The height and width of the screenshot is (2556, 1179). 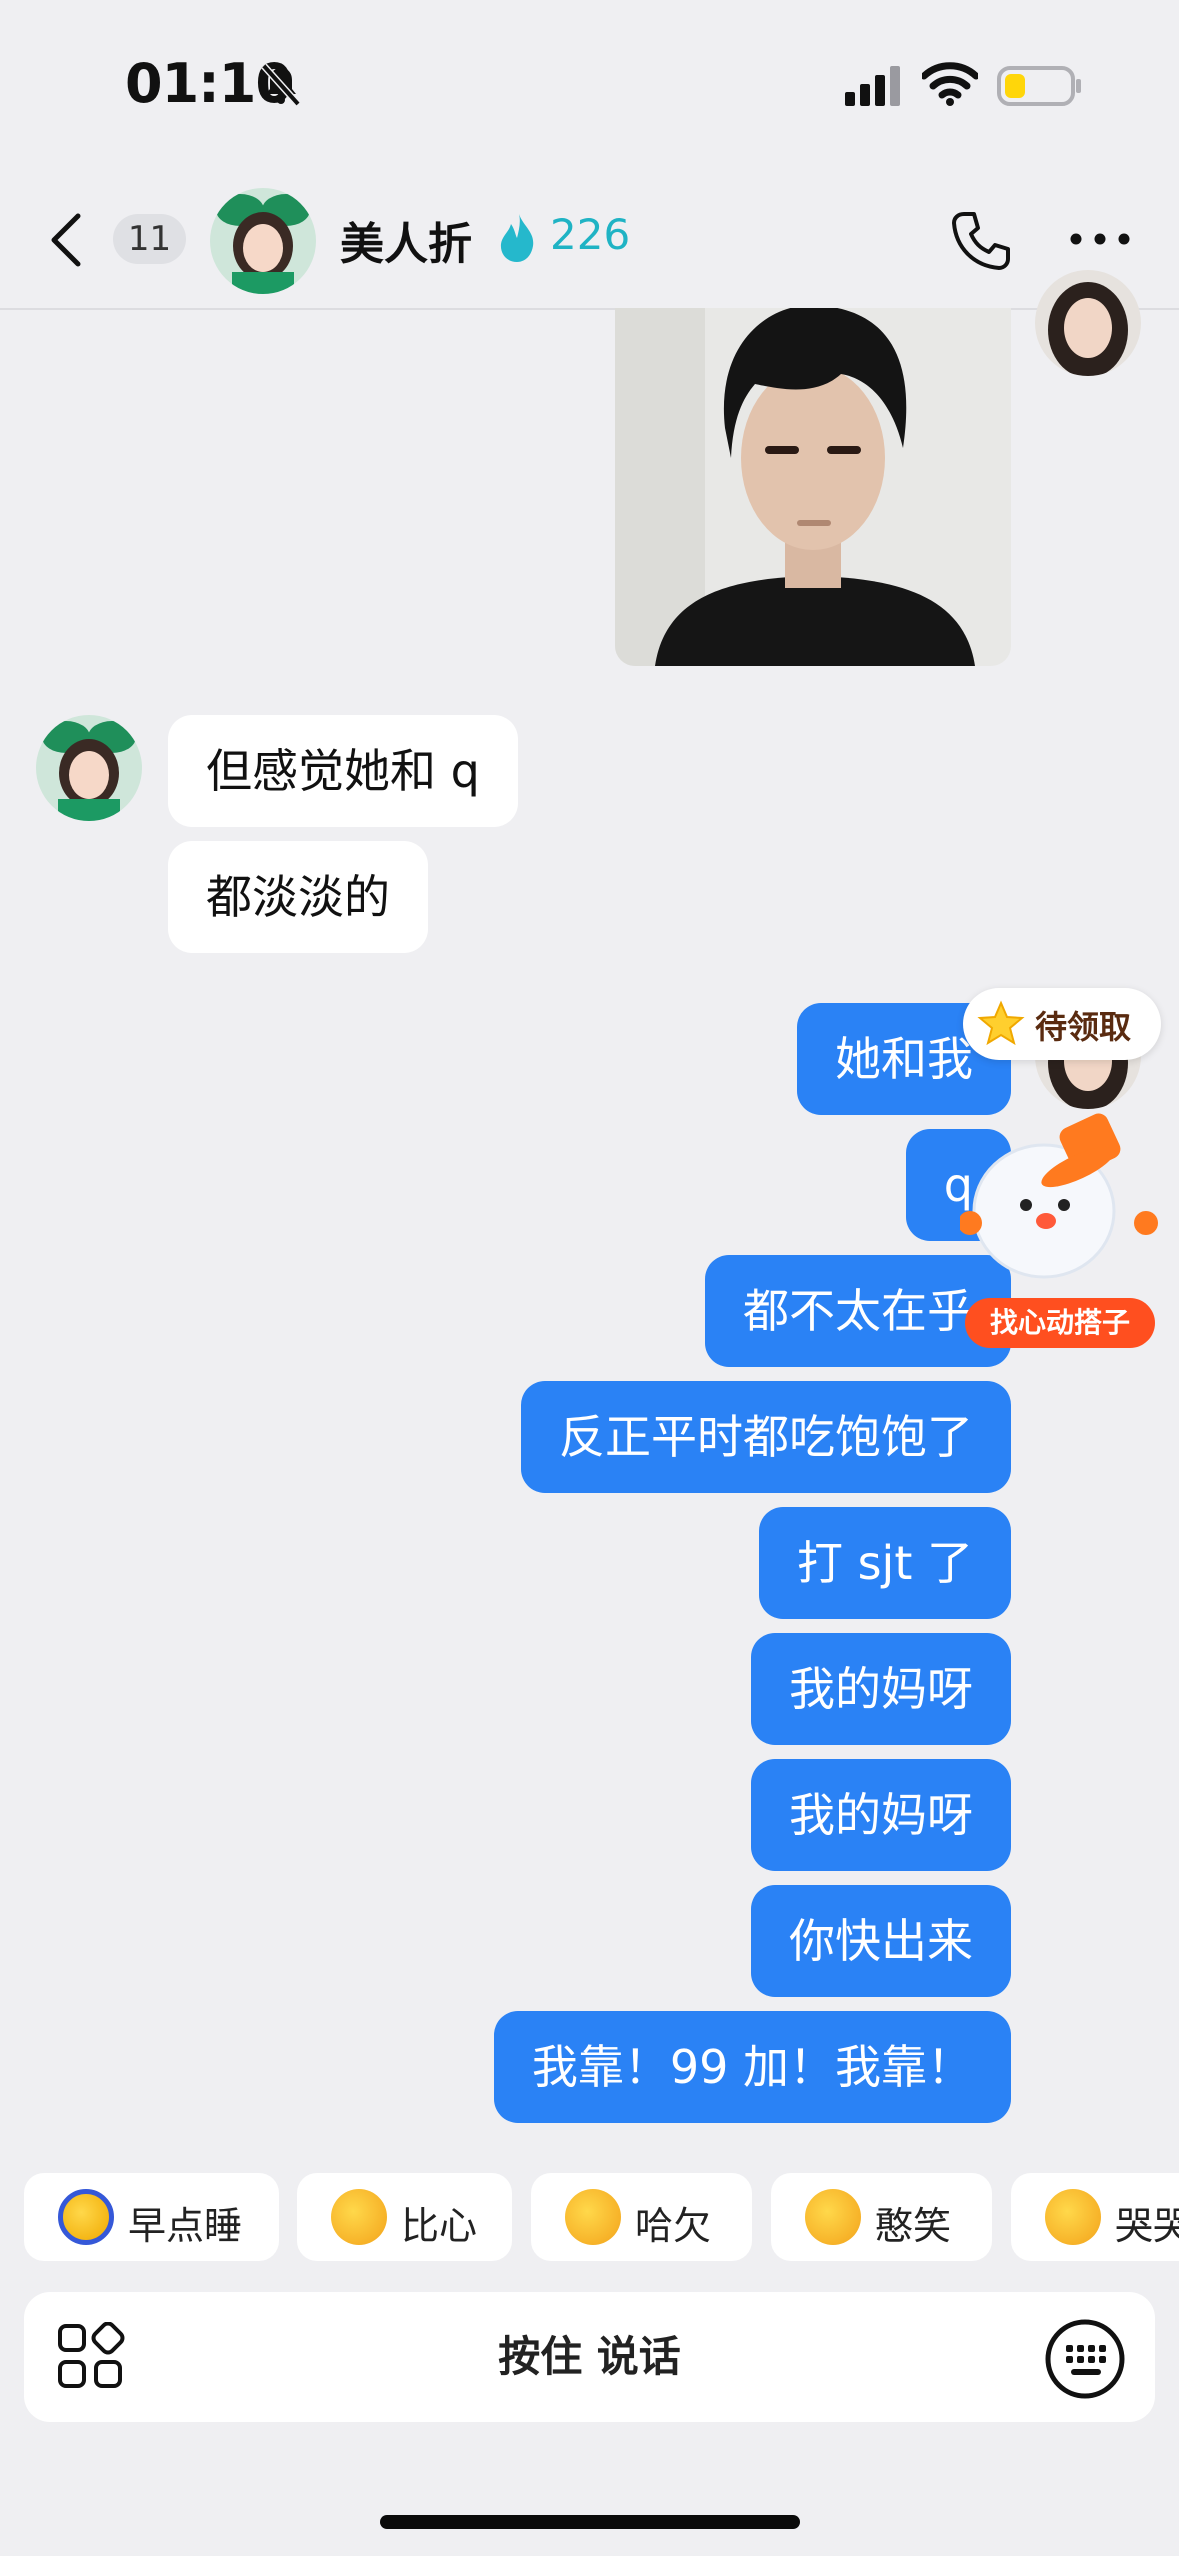 What do you see at coordinates (813, 487) in the screenshot?
I see `sent-photo` at bounding box center [813, 487].